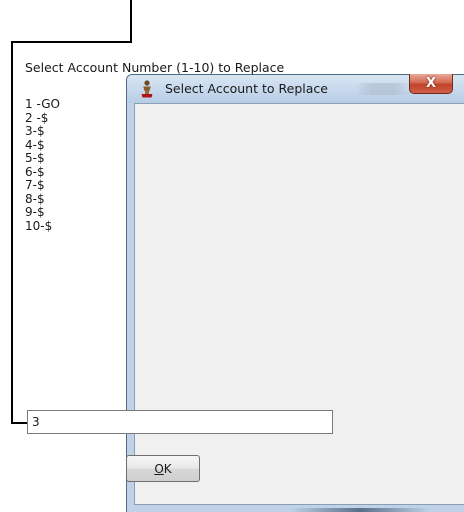 The width and height of the screenshot is (464, 512). What do you see at coordinates (383, 89) in the screenshot?
I see `title-bar-blur` at bounding box center [383, 89].